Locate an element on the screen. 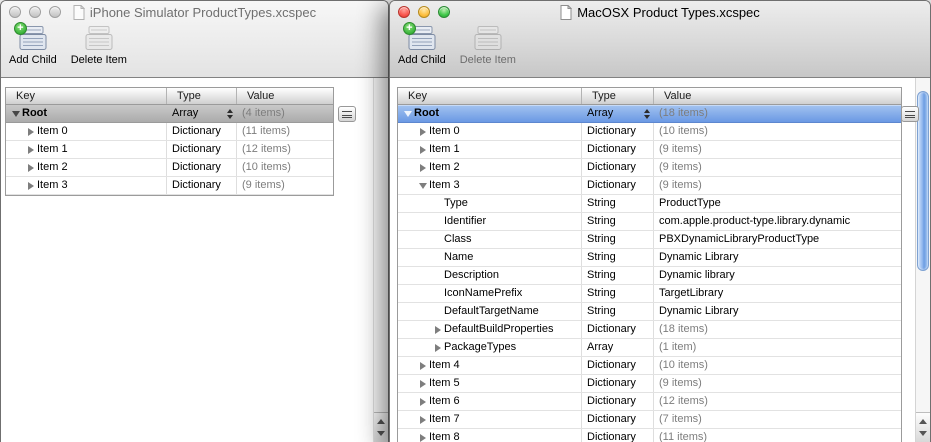 Image resolution: width=931 pixels, height=442 pixels. table-row: Item 2 Dictionary (9 items) is located at coordinates (649, 168).